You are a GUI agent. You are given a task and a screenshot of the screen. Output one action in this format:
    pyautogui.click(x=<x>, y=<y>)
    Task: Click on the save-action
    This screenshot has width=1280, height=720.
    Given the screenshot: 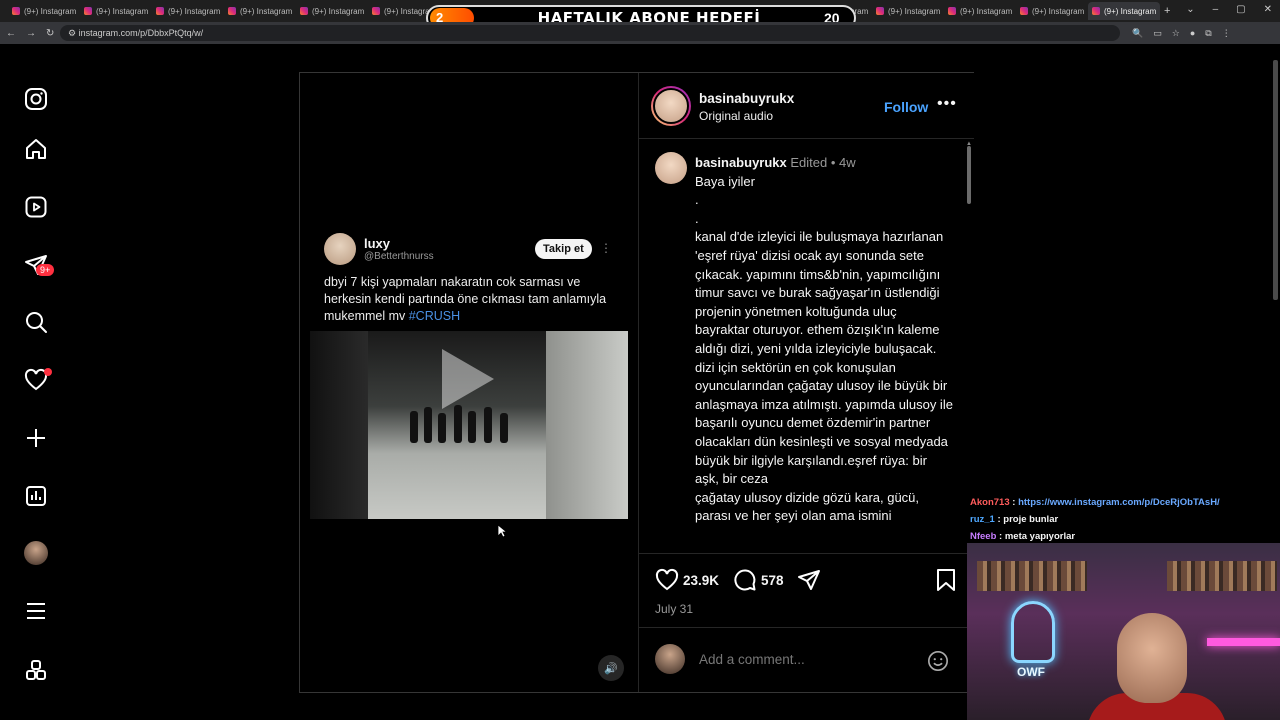 What is the action you would take?
    pyautogui.click(x=946, y=580)
    